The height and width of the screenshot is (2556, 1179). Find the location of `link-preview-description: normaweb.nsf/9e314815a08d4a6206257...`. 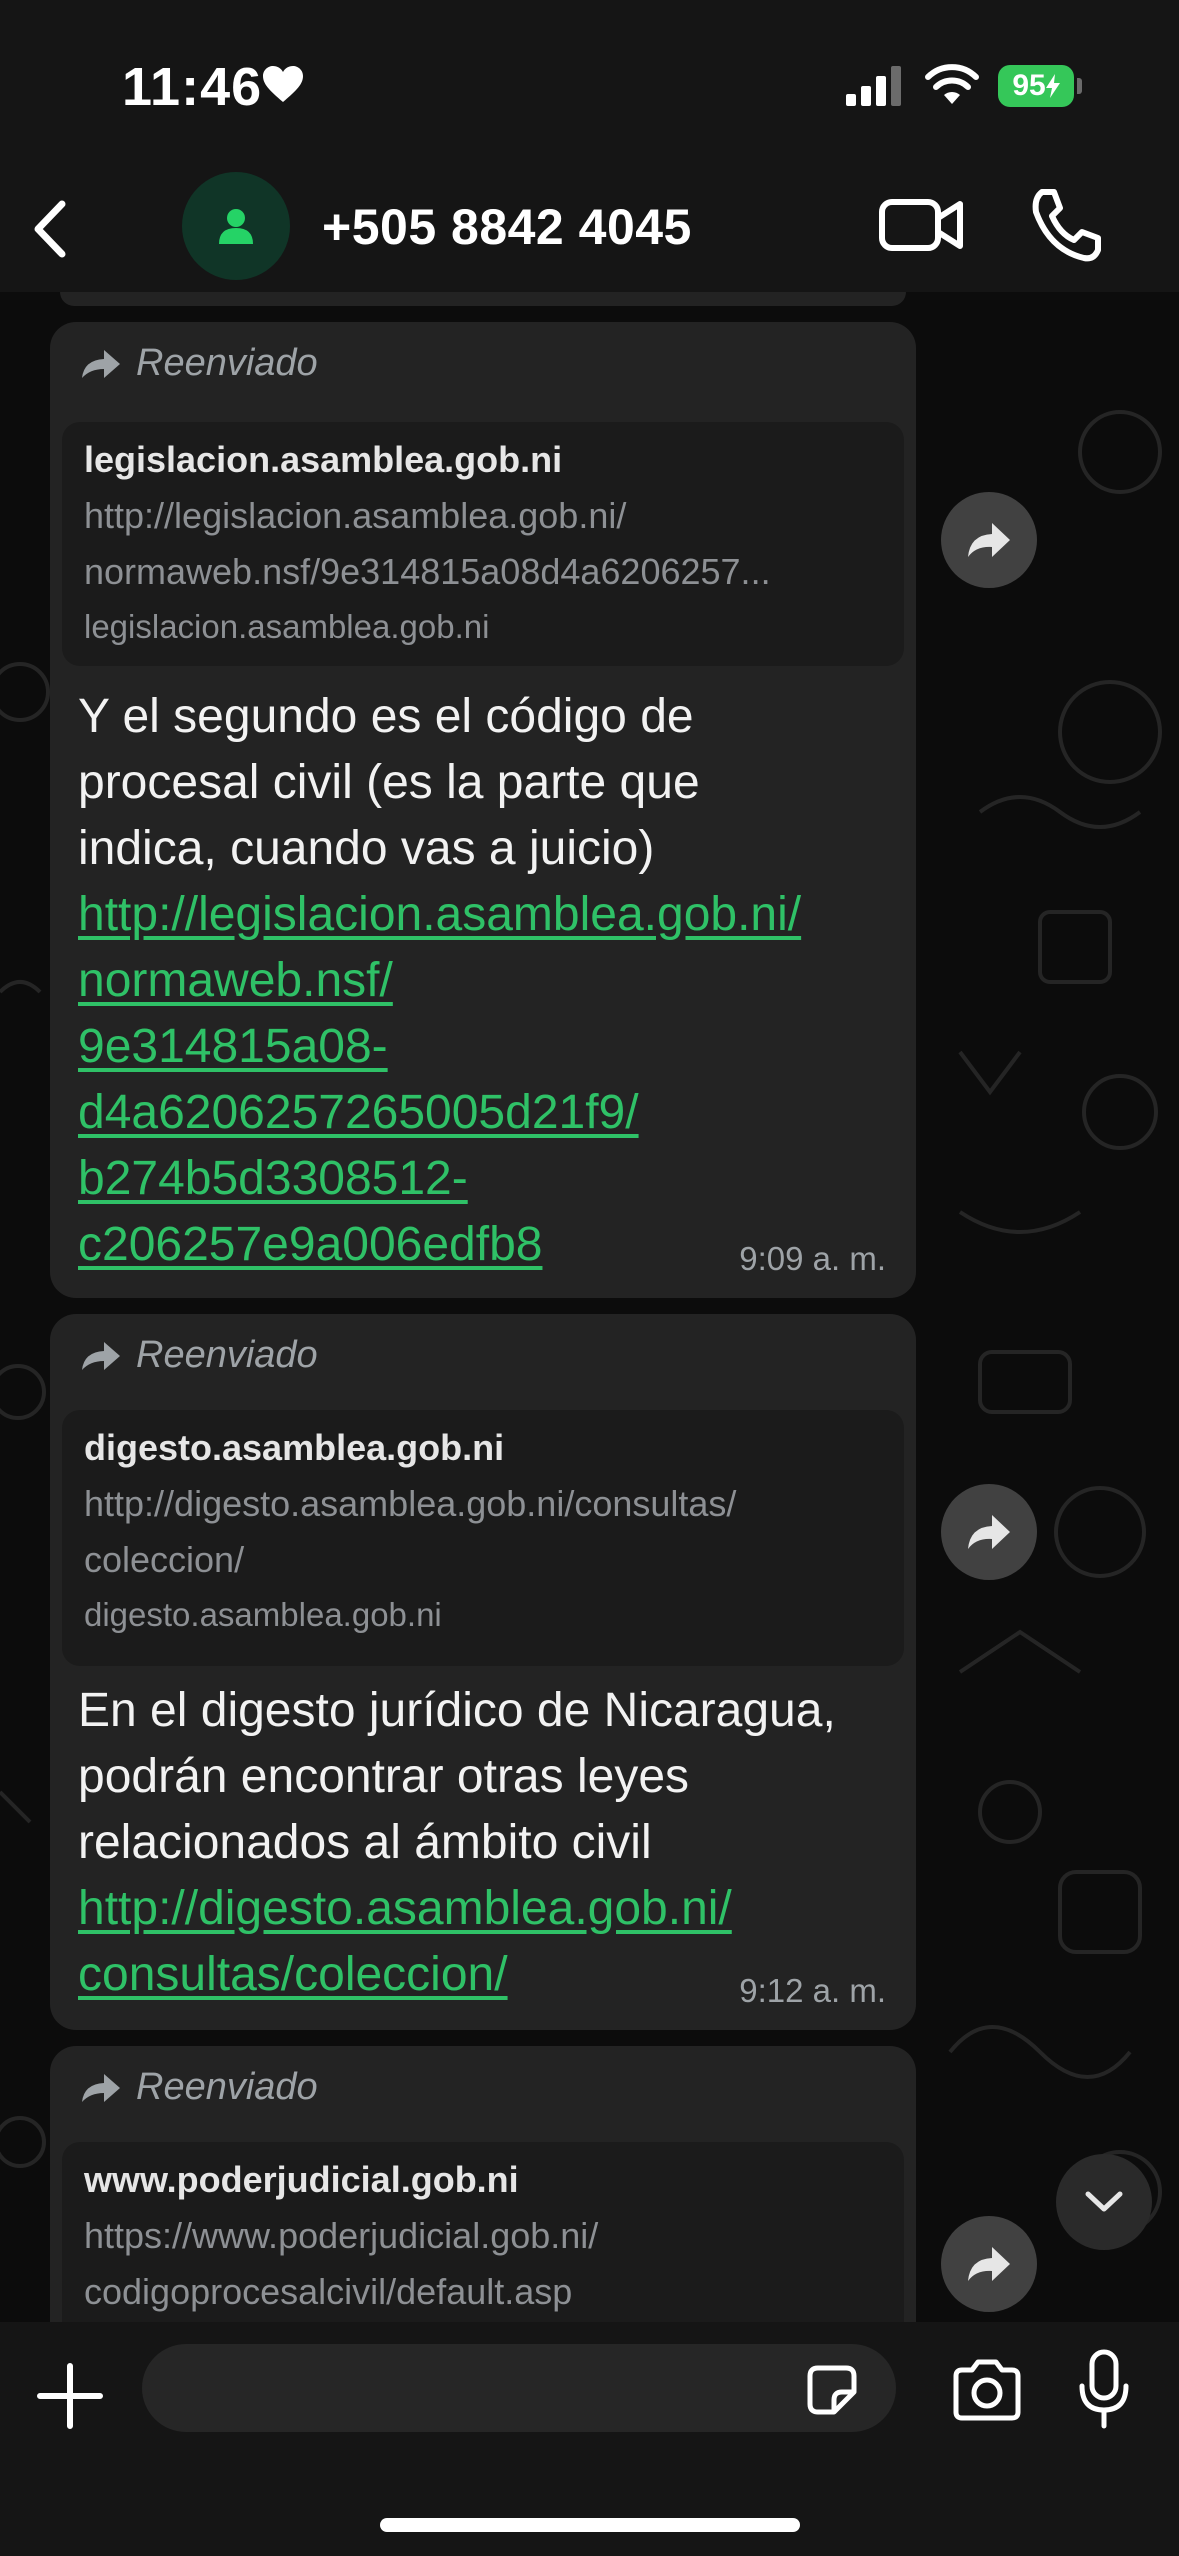

link-preview-description: normaweb.nsf/9e314815a08d4a6206257... is located at coordinates (427, 571).